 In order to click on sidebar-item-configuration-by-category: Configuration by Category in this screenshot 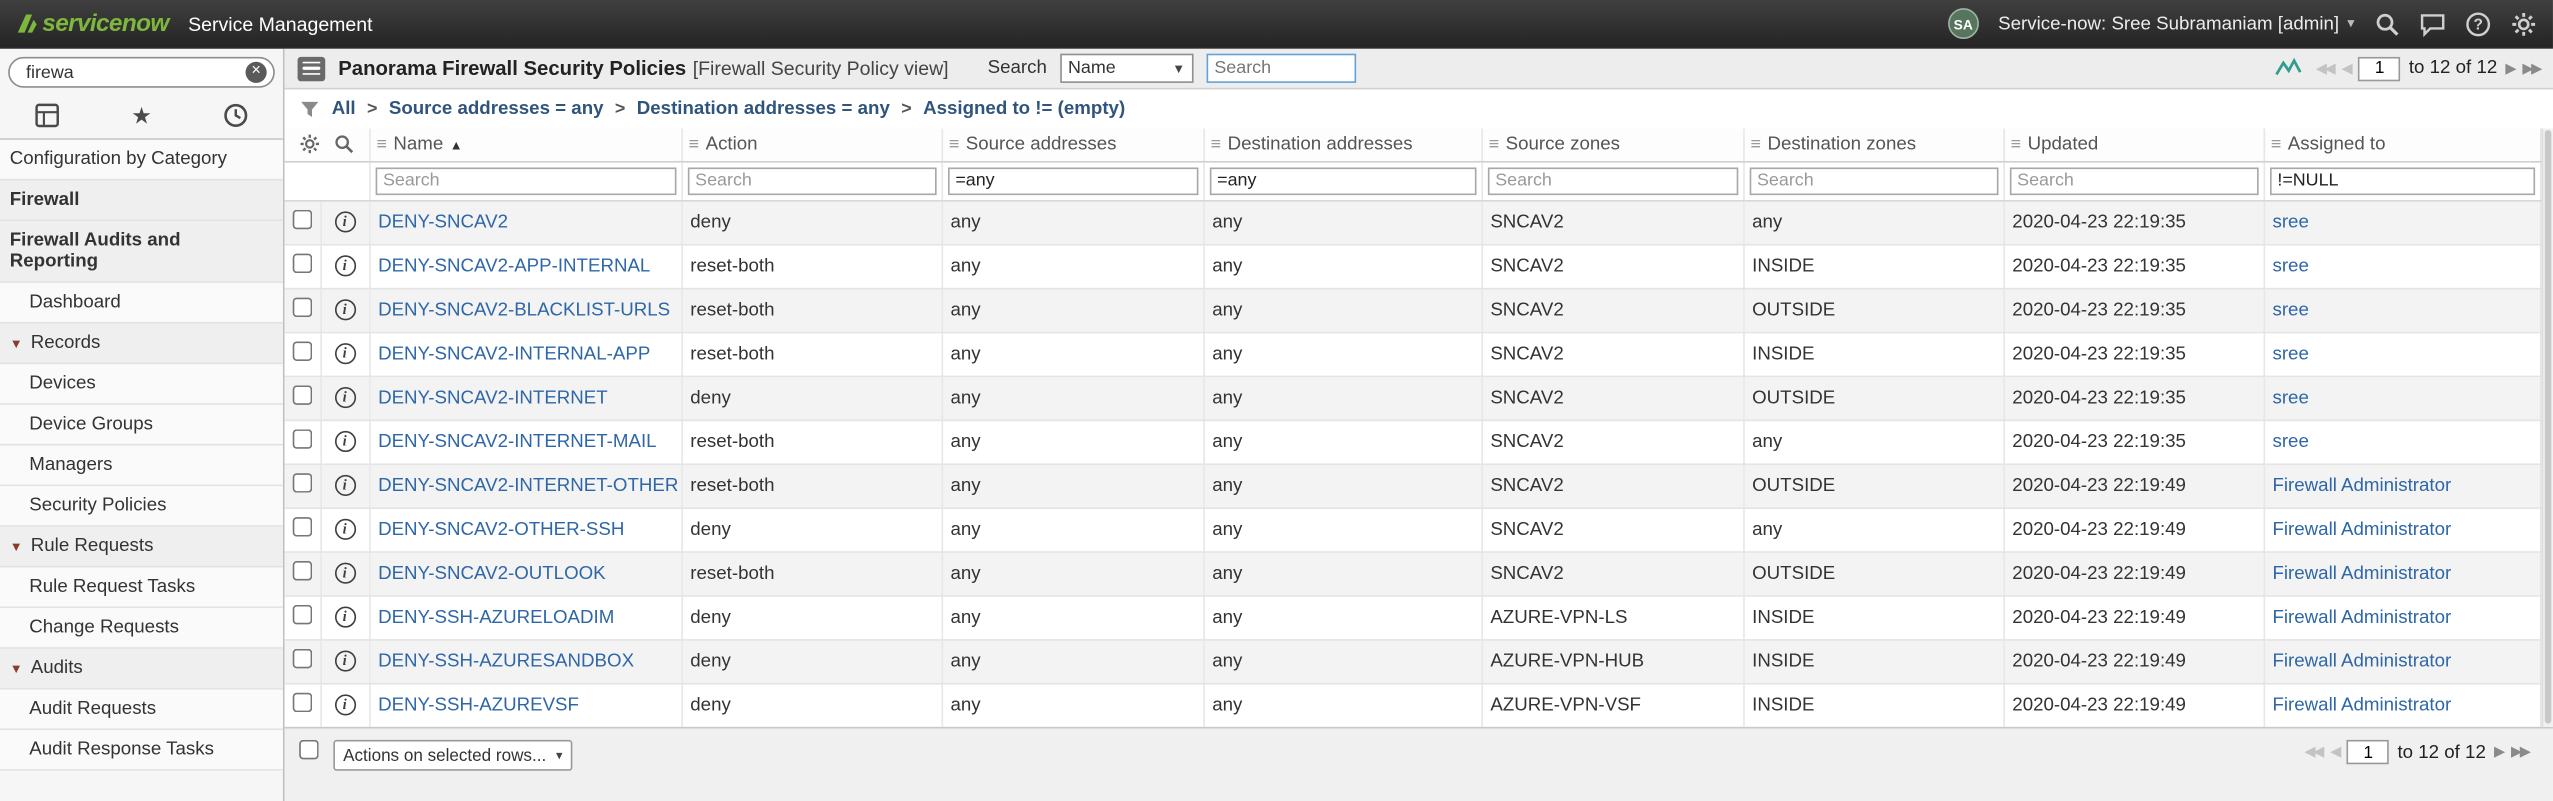, I will do `click(141, 160)`.